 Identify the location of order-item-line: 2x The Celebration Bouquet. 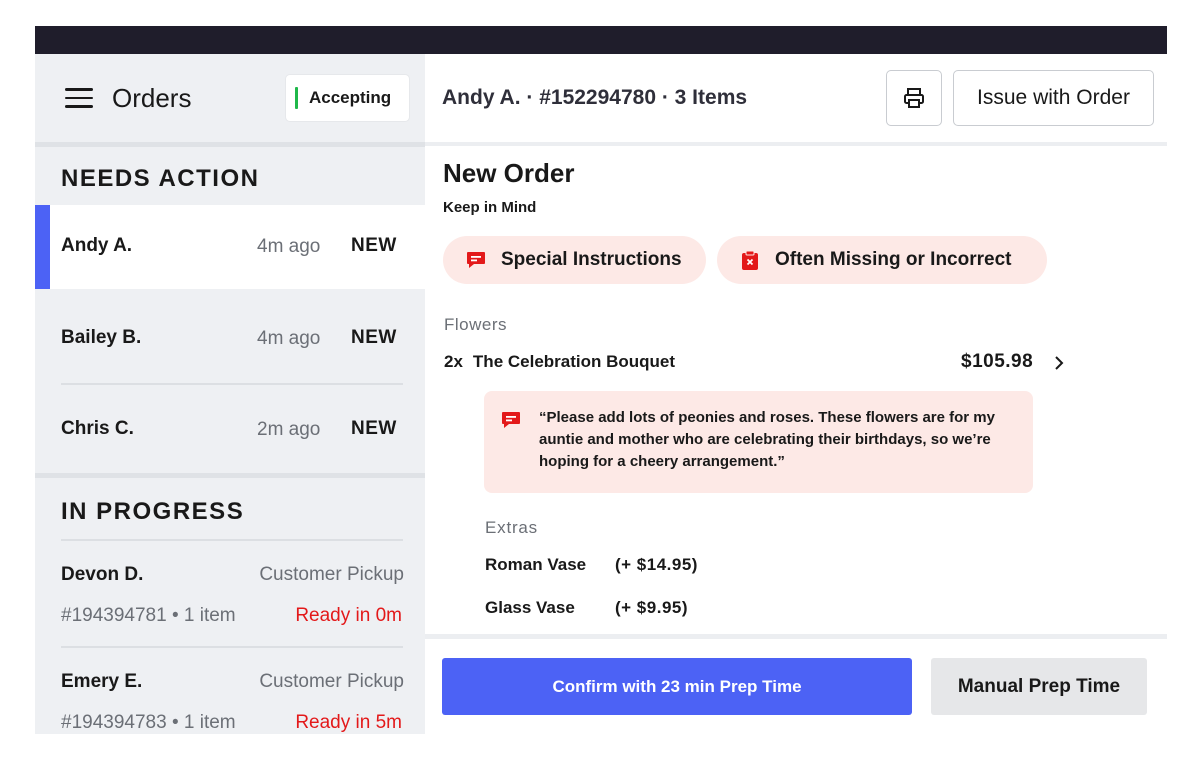
(559, 362).